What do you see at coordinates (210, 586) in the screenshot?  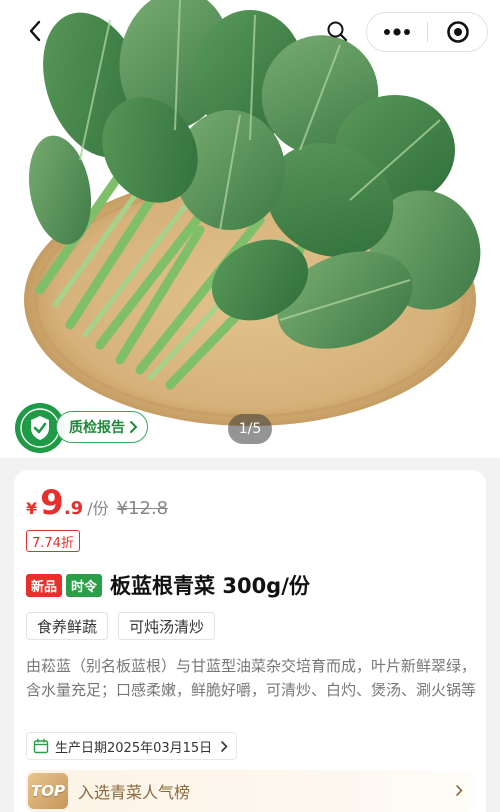 I see `product-title: 板蓝根青菜 300g/份` at bounding box center [210, 586].